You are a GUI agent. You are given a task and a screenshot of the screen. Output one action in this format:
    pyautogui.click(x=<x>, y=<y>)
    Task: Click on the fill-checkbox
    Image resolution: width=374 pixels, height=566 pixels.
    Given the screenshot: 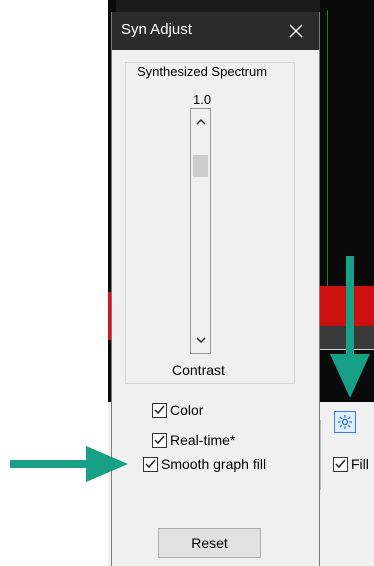 What is the action you would take?
    pyautogui.click(x=340, y=464)
    